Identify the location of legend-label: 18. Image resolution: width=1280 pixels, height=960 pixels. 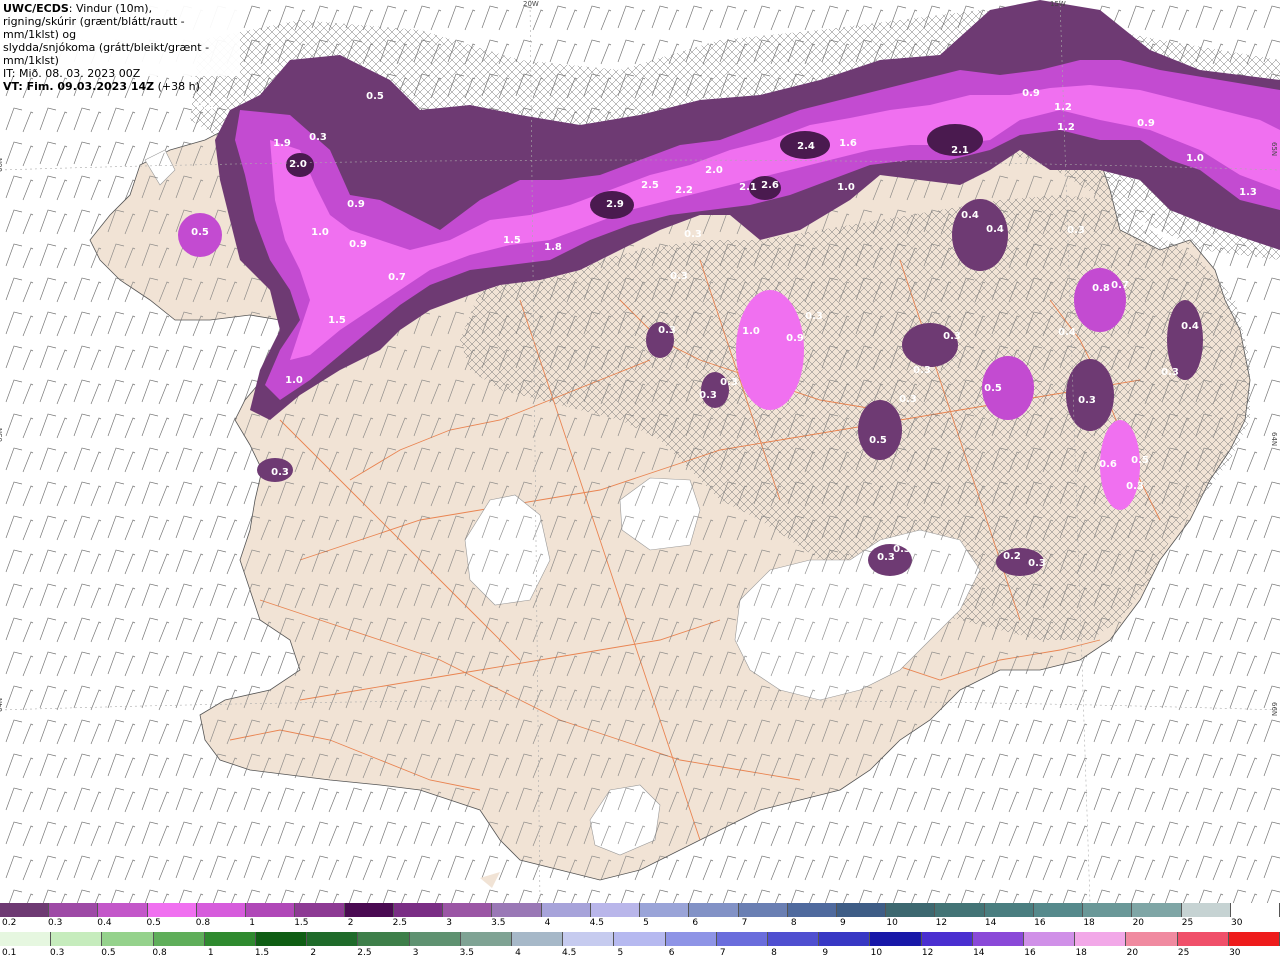
(1081, 953).